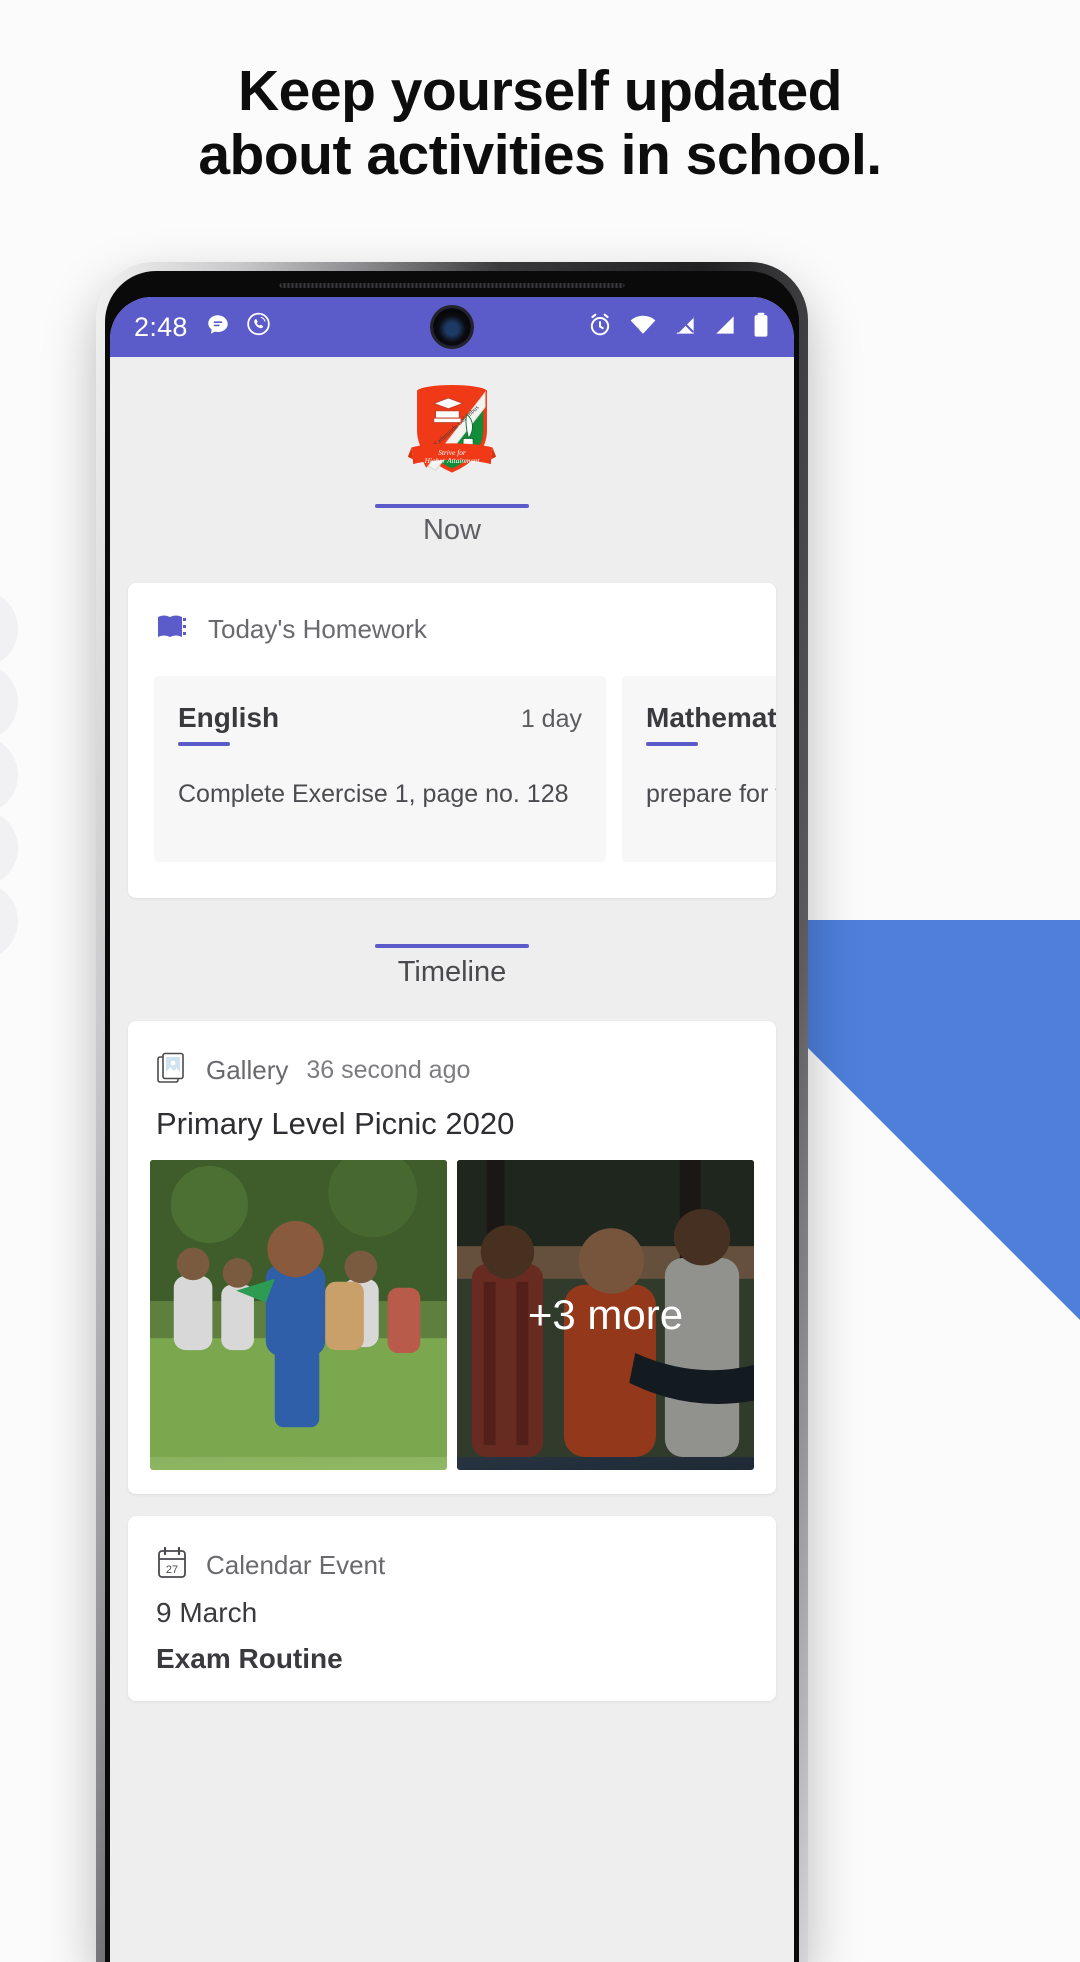 This screenshot has height=1962, width=1080. I want to click on tab-timeline: Timeline, so click(452, 971).